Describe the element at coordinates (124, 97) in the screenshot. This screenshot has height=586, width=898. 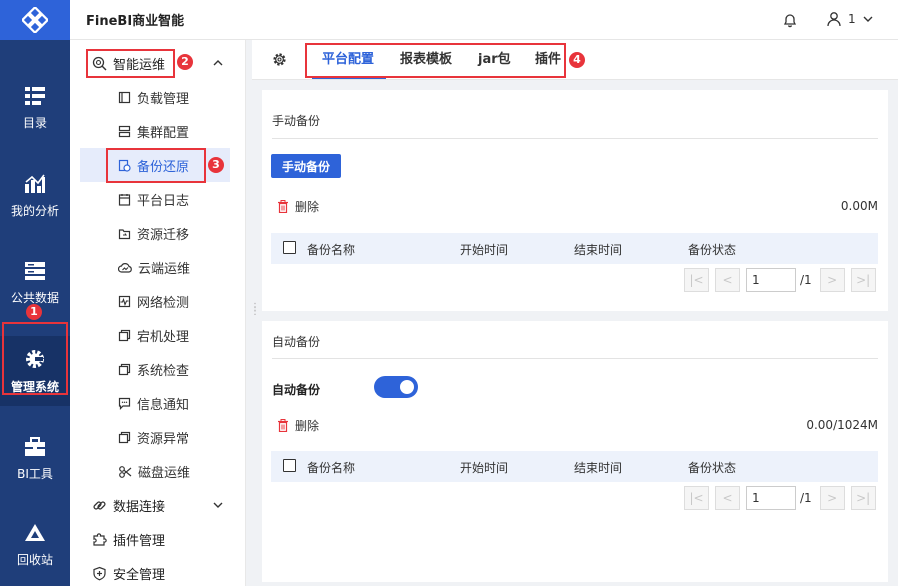
I see `load-icon` at that location.